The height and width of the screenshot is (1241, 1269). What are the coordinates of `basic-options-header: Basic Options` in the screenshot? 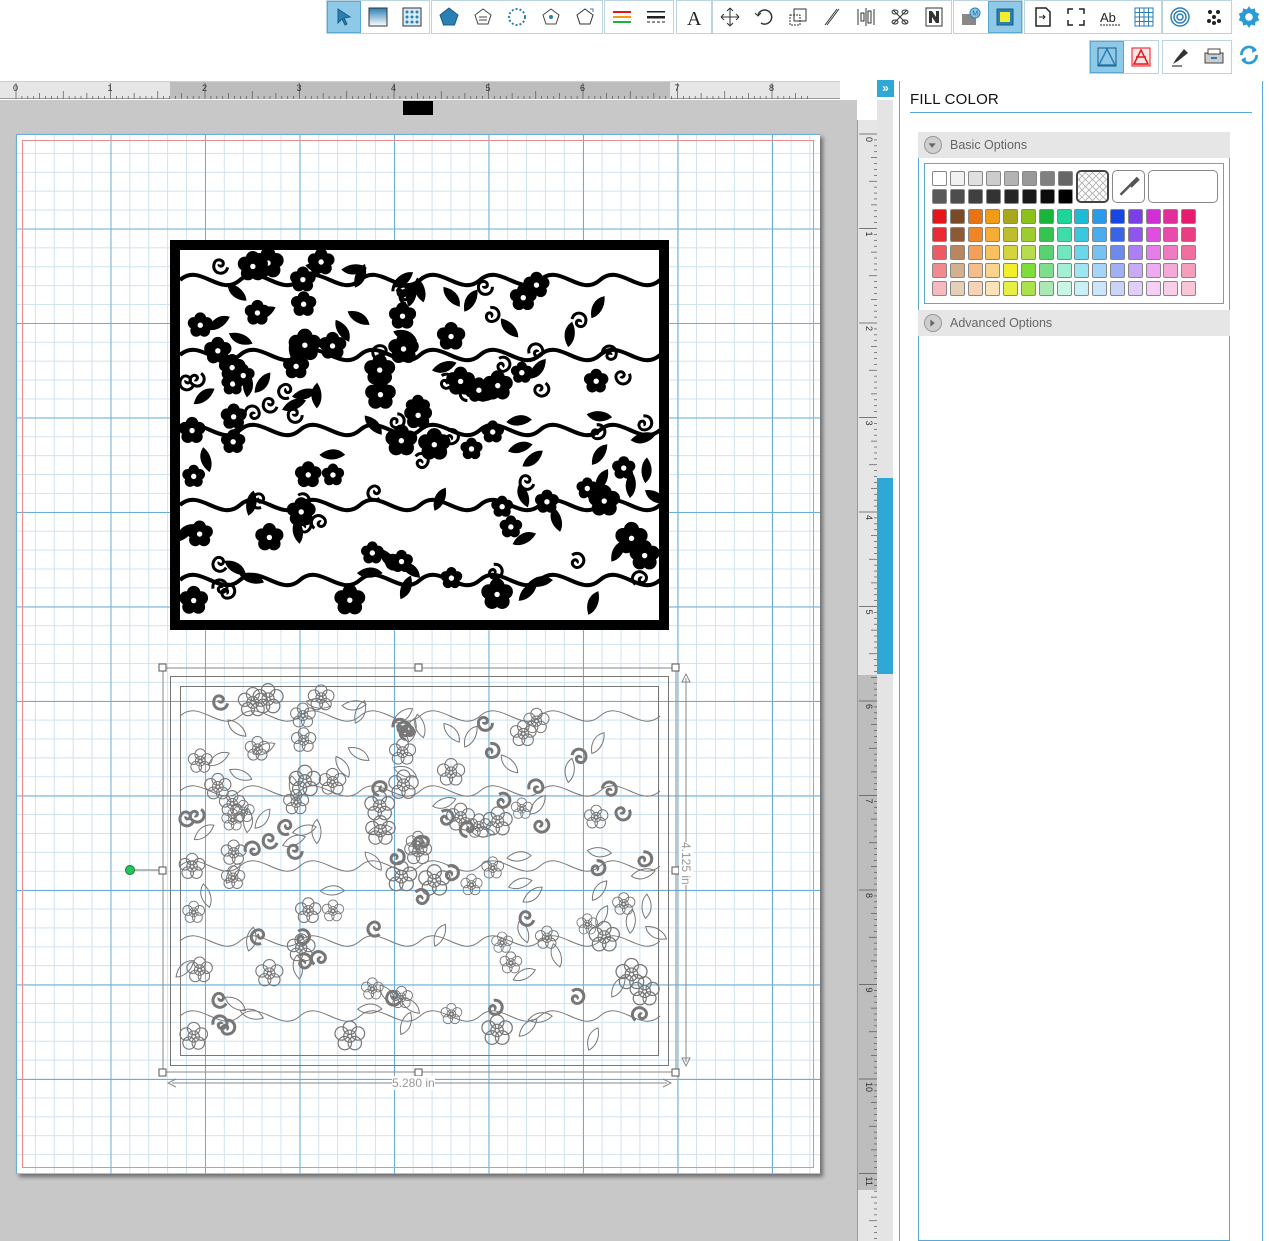 It's located at (1074, 145).